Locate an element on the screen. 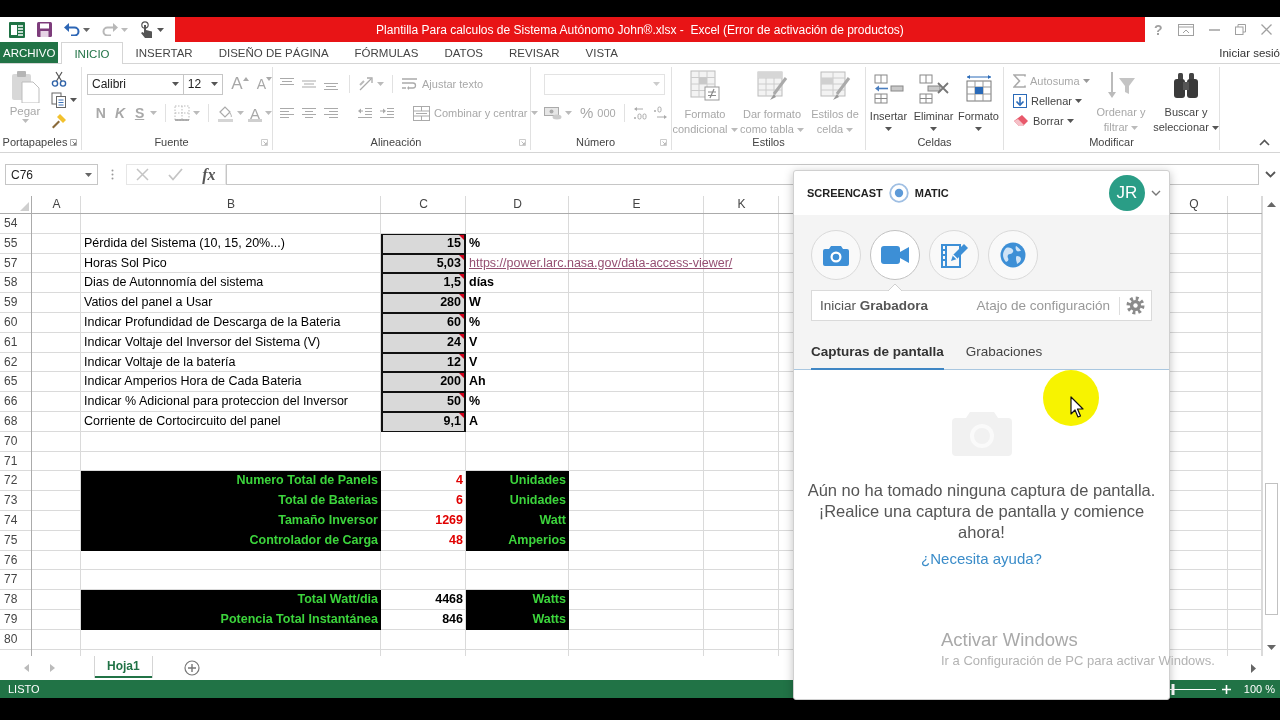  touch-icon is located at coordinates (147, 29).